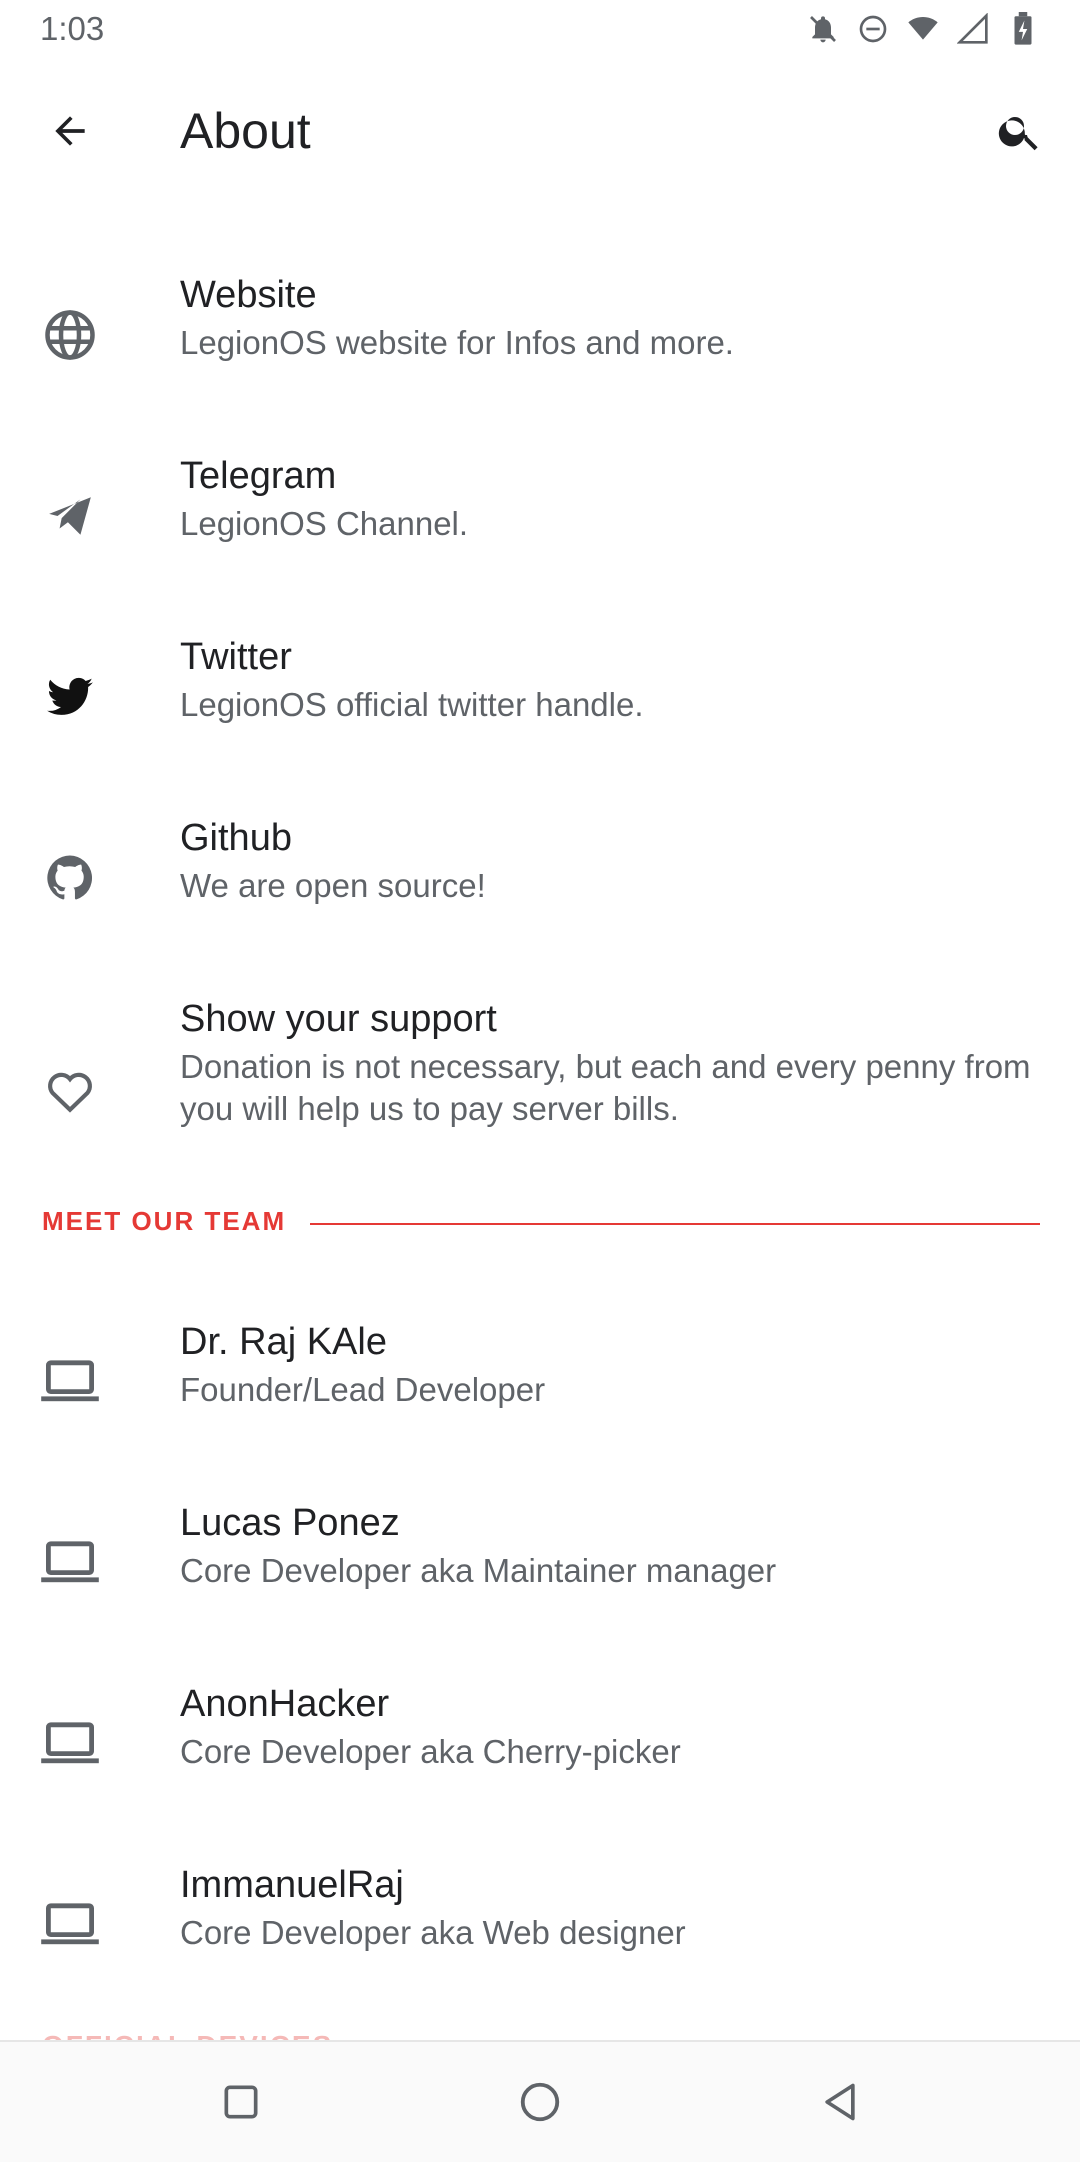 This screenshot has width=1080, height=2162. Describe the element at coordinates (285, 1704) in the screenshot. I see `item-title: AnonHacker` at that location.